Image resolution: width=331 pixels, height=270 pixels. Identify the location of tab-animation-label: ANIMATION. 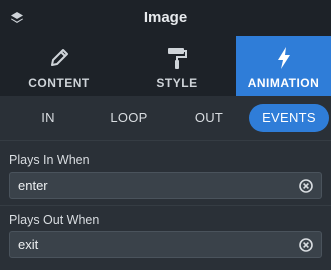
(283, 83).